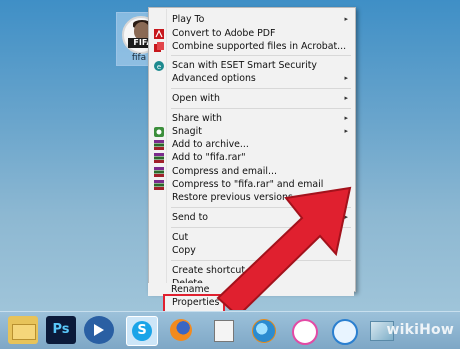  I want to click on itunes-icon, so click(303, 330).